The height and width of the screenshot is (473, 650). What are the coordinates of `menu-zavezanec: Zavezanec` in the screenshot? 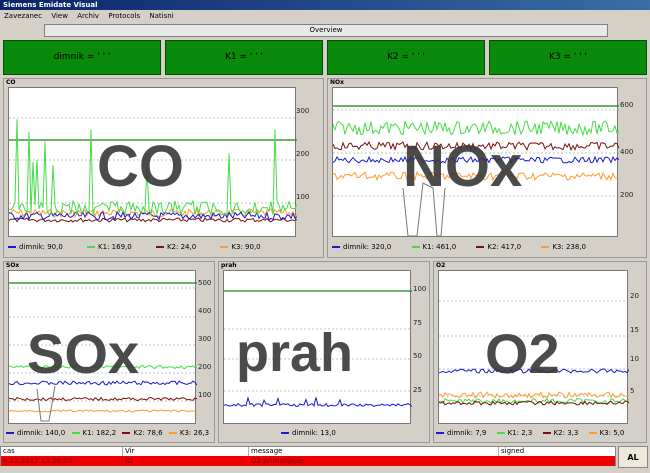 It's located at (23, 16).